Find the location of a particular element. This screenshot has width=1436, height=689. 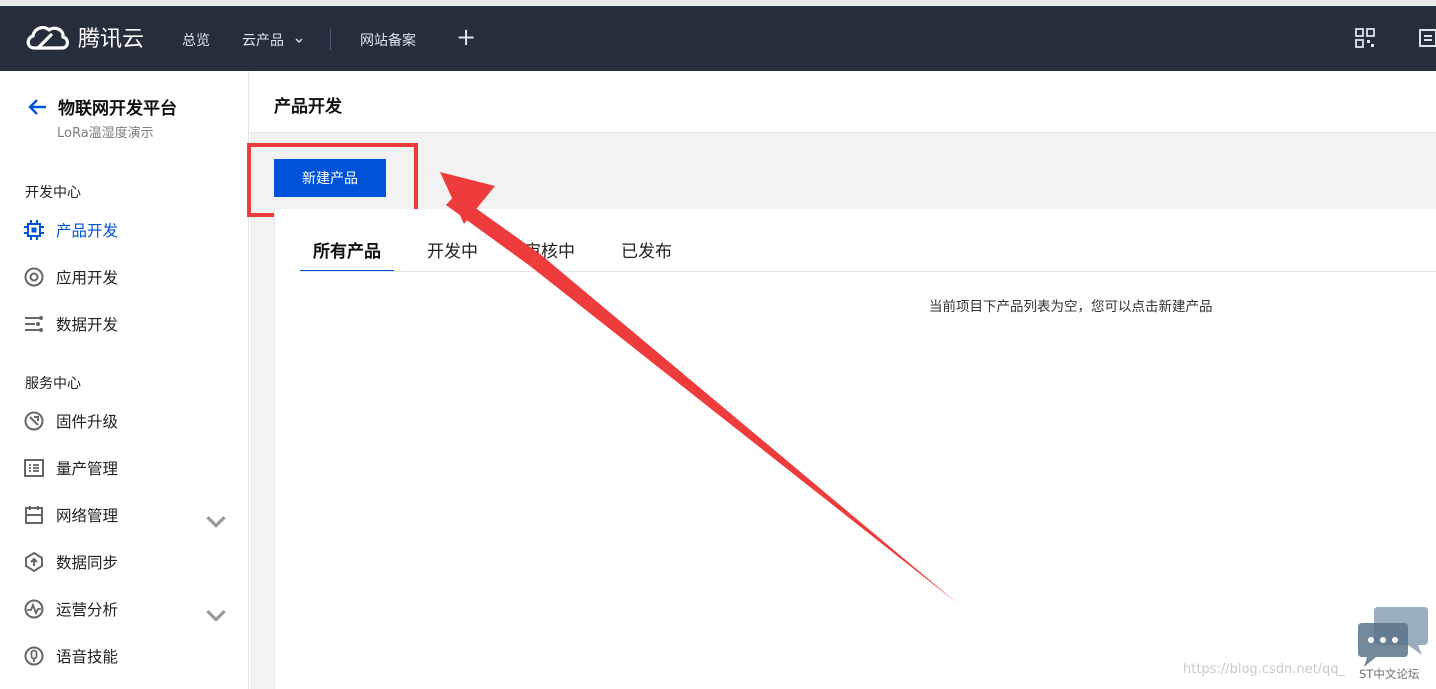

arrow-left-icon is located at coordinates (38, 107).